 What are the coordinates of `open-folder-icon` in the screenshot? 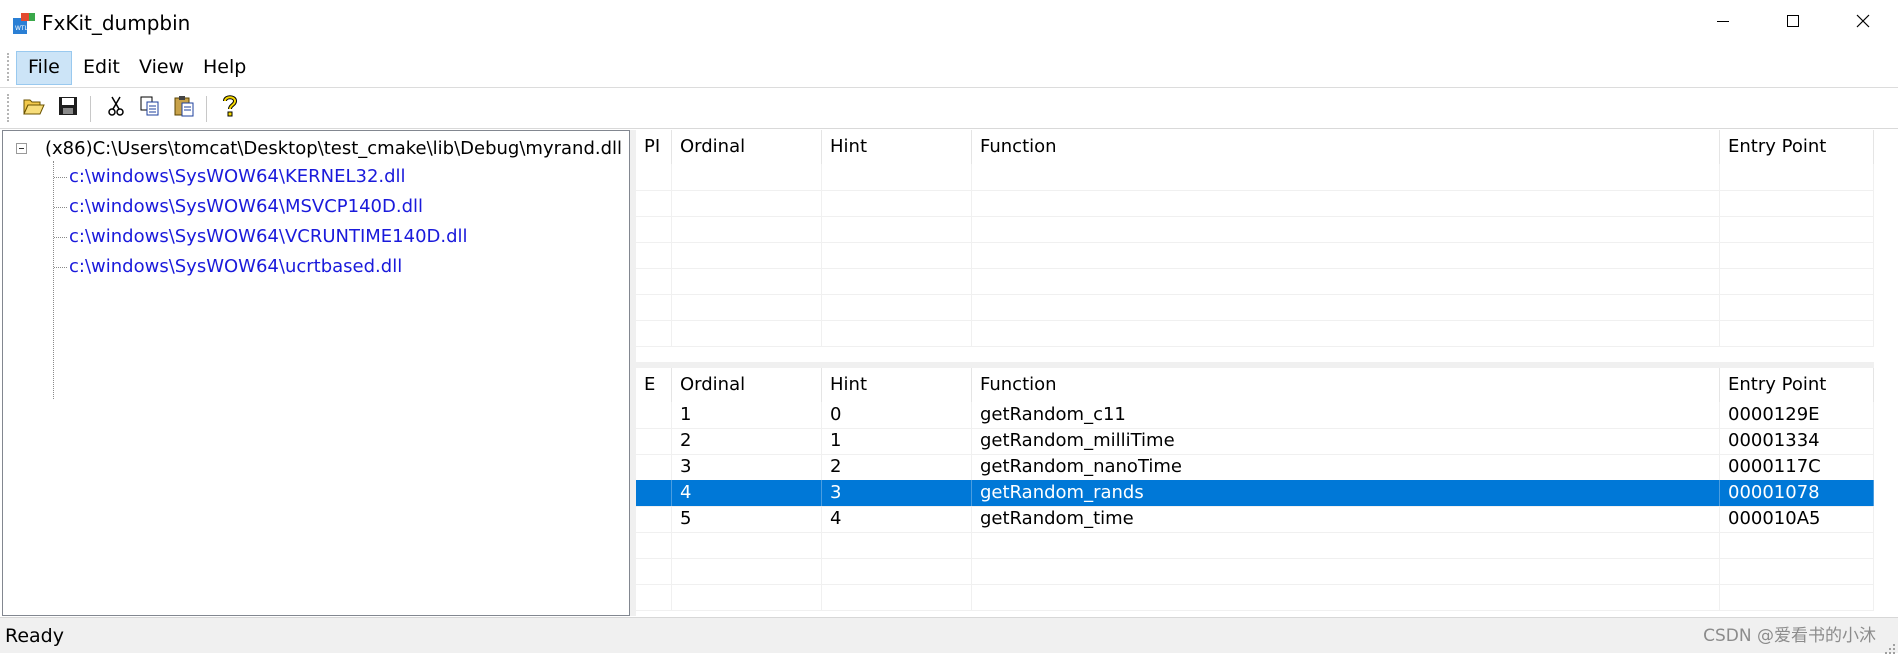 It's located at (34, 108).